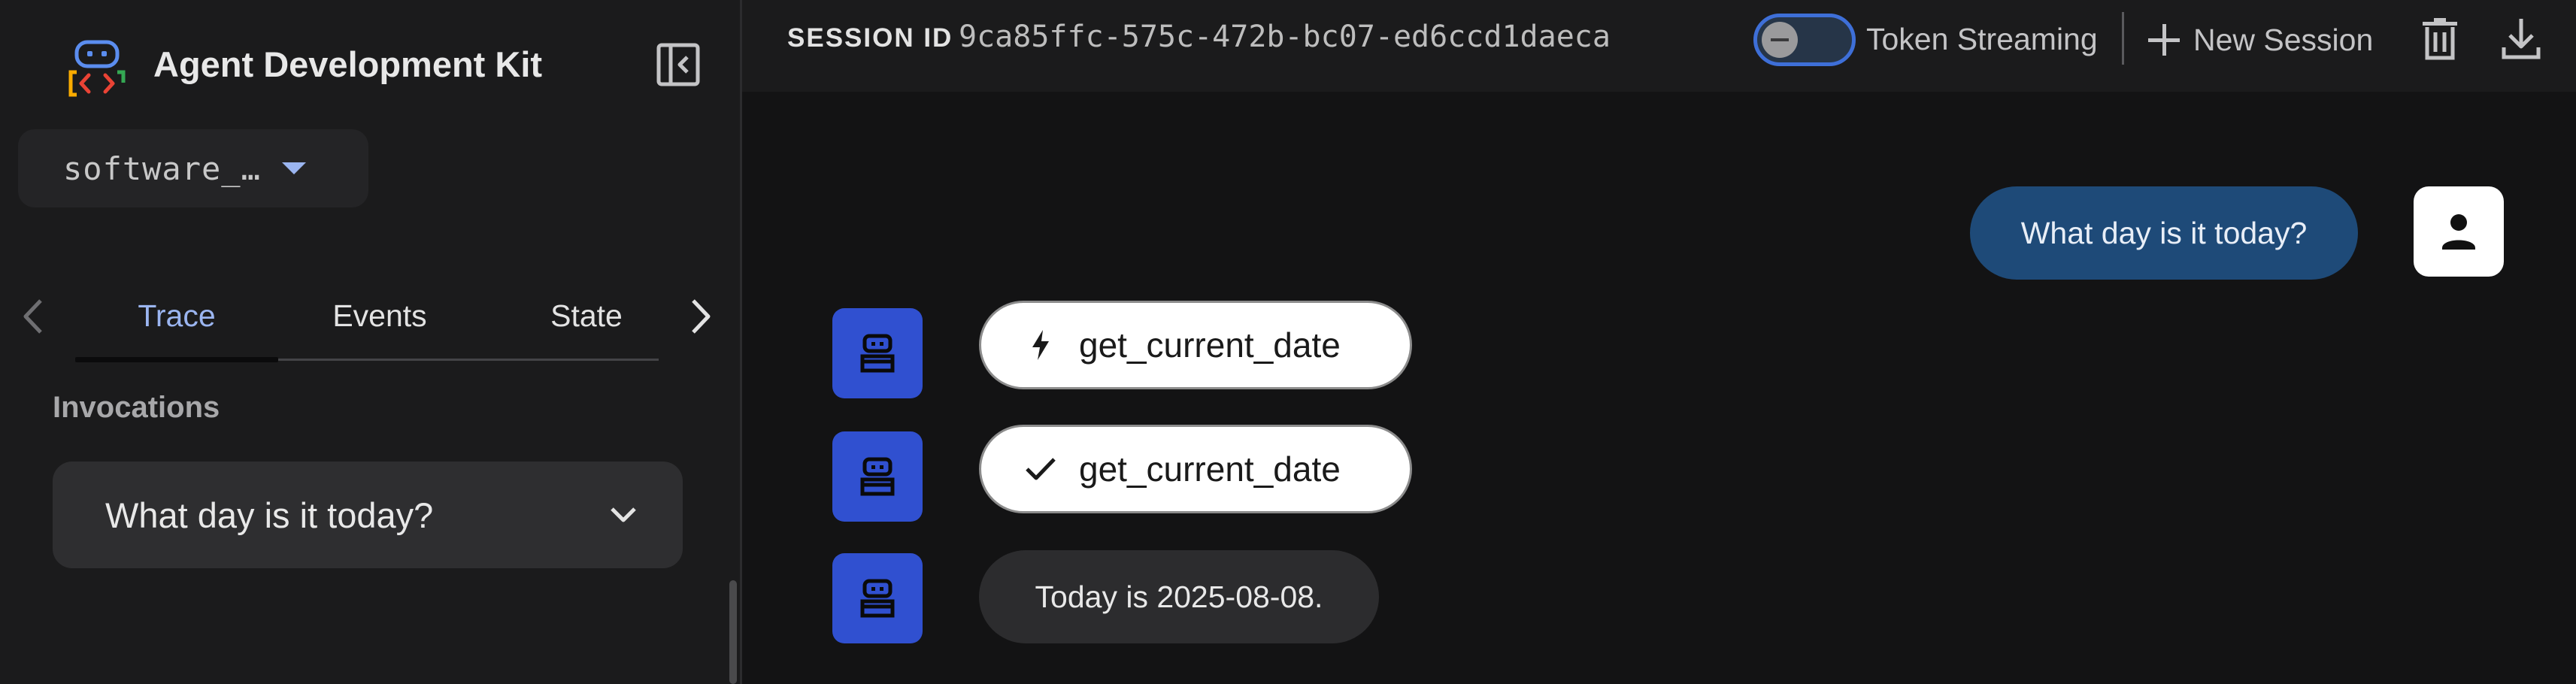 This screenshot has width=2576, height=684. What do you see at coordinates (379, 316) in the screenshot?
I see `tab-events: Events` at bounding box center [379, 316].